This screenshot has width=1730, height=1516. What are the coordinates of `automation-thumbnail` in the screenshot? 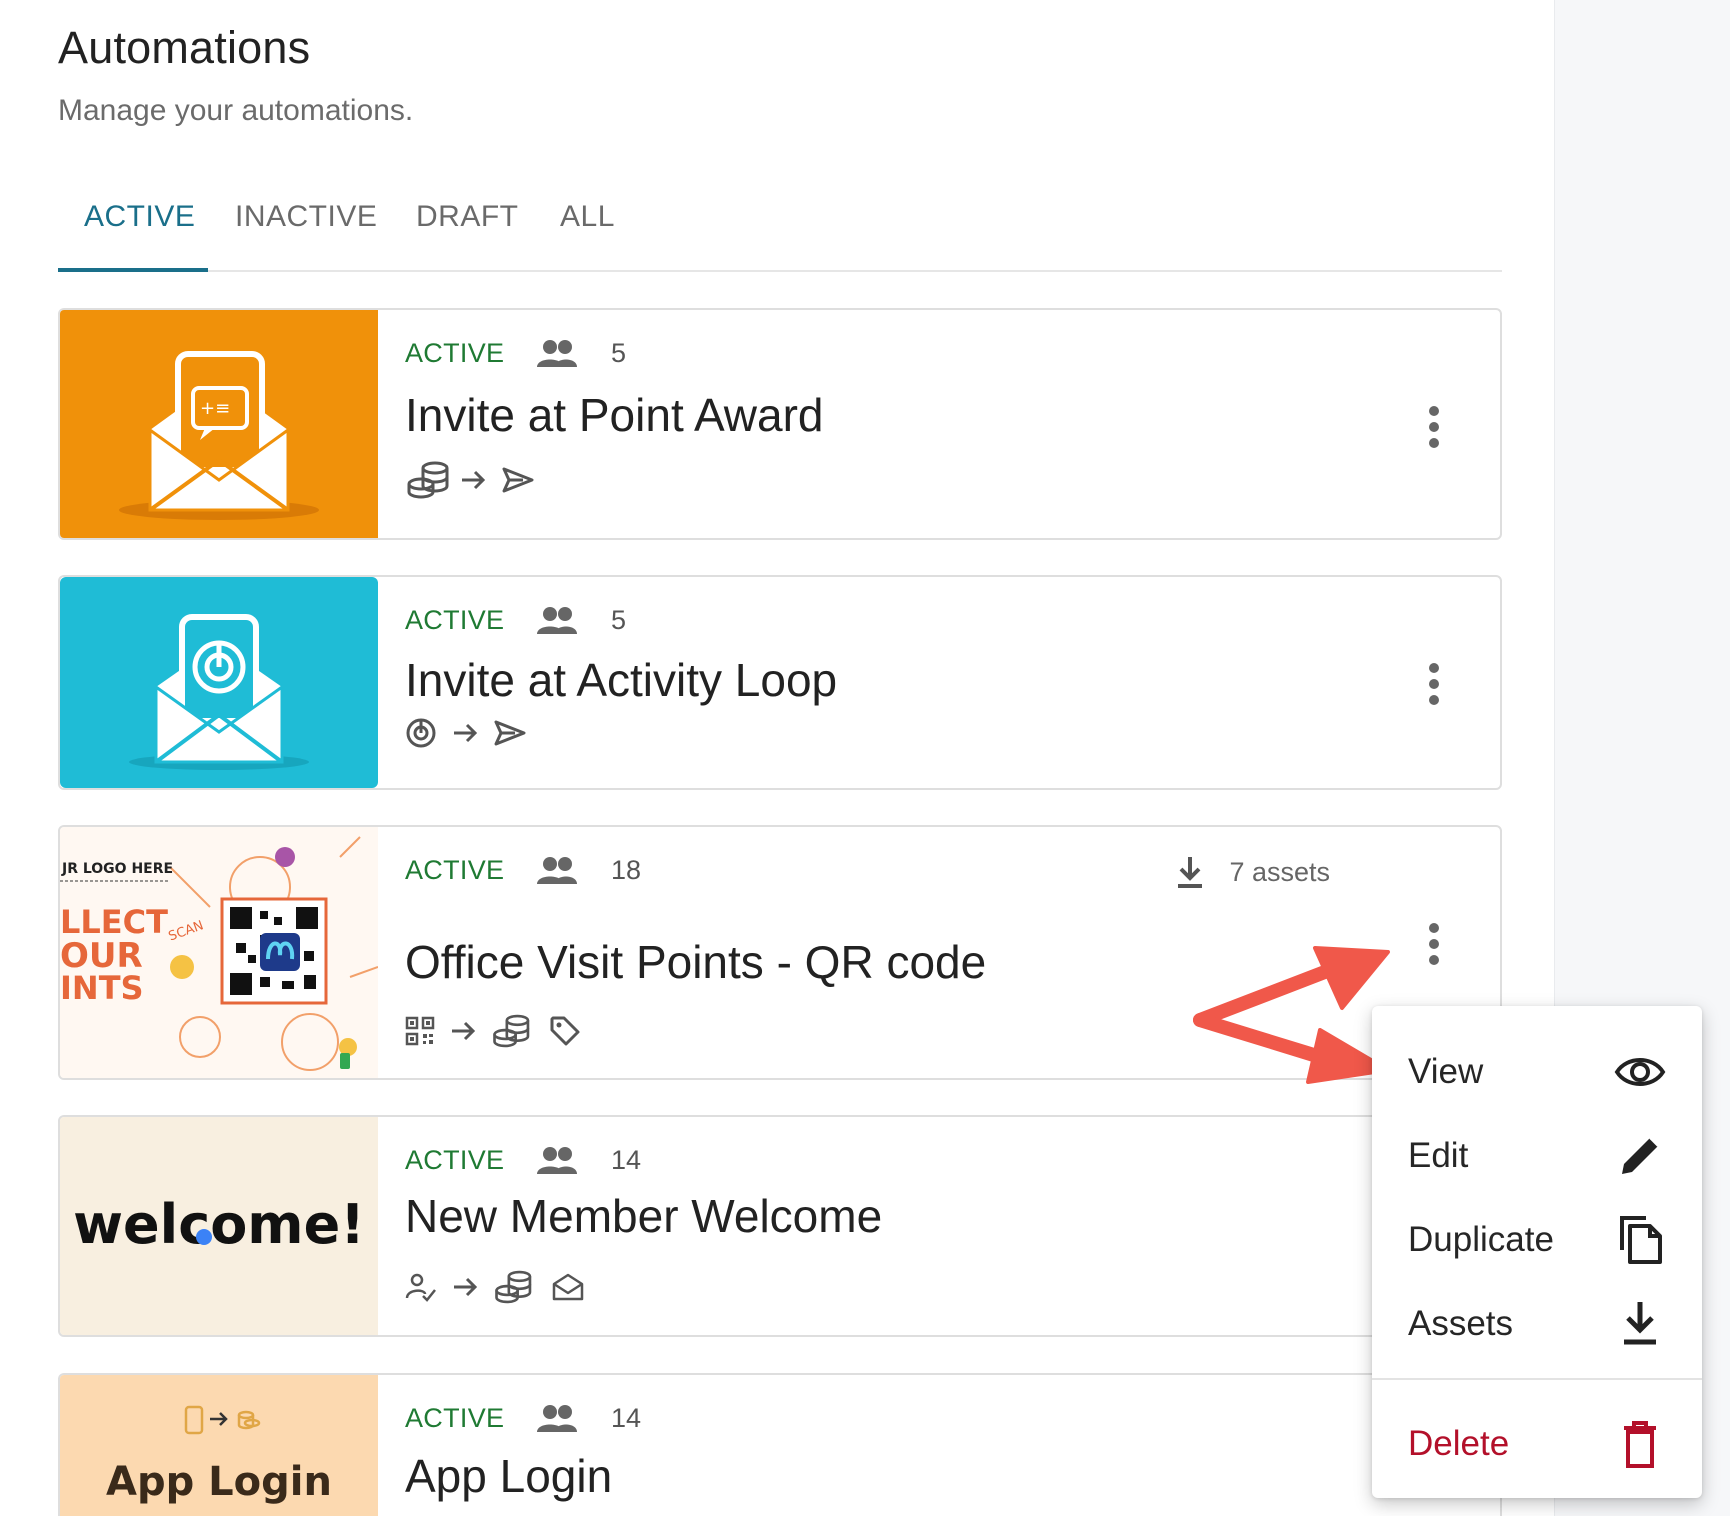 It's located at (219, 682).